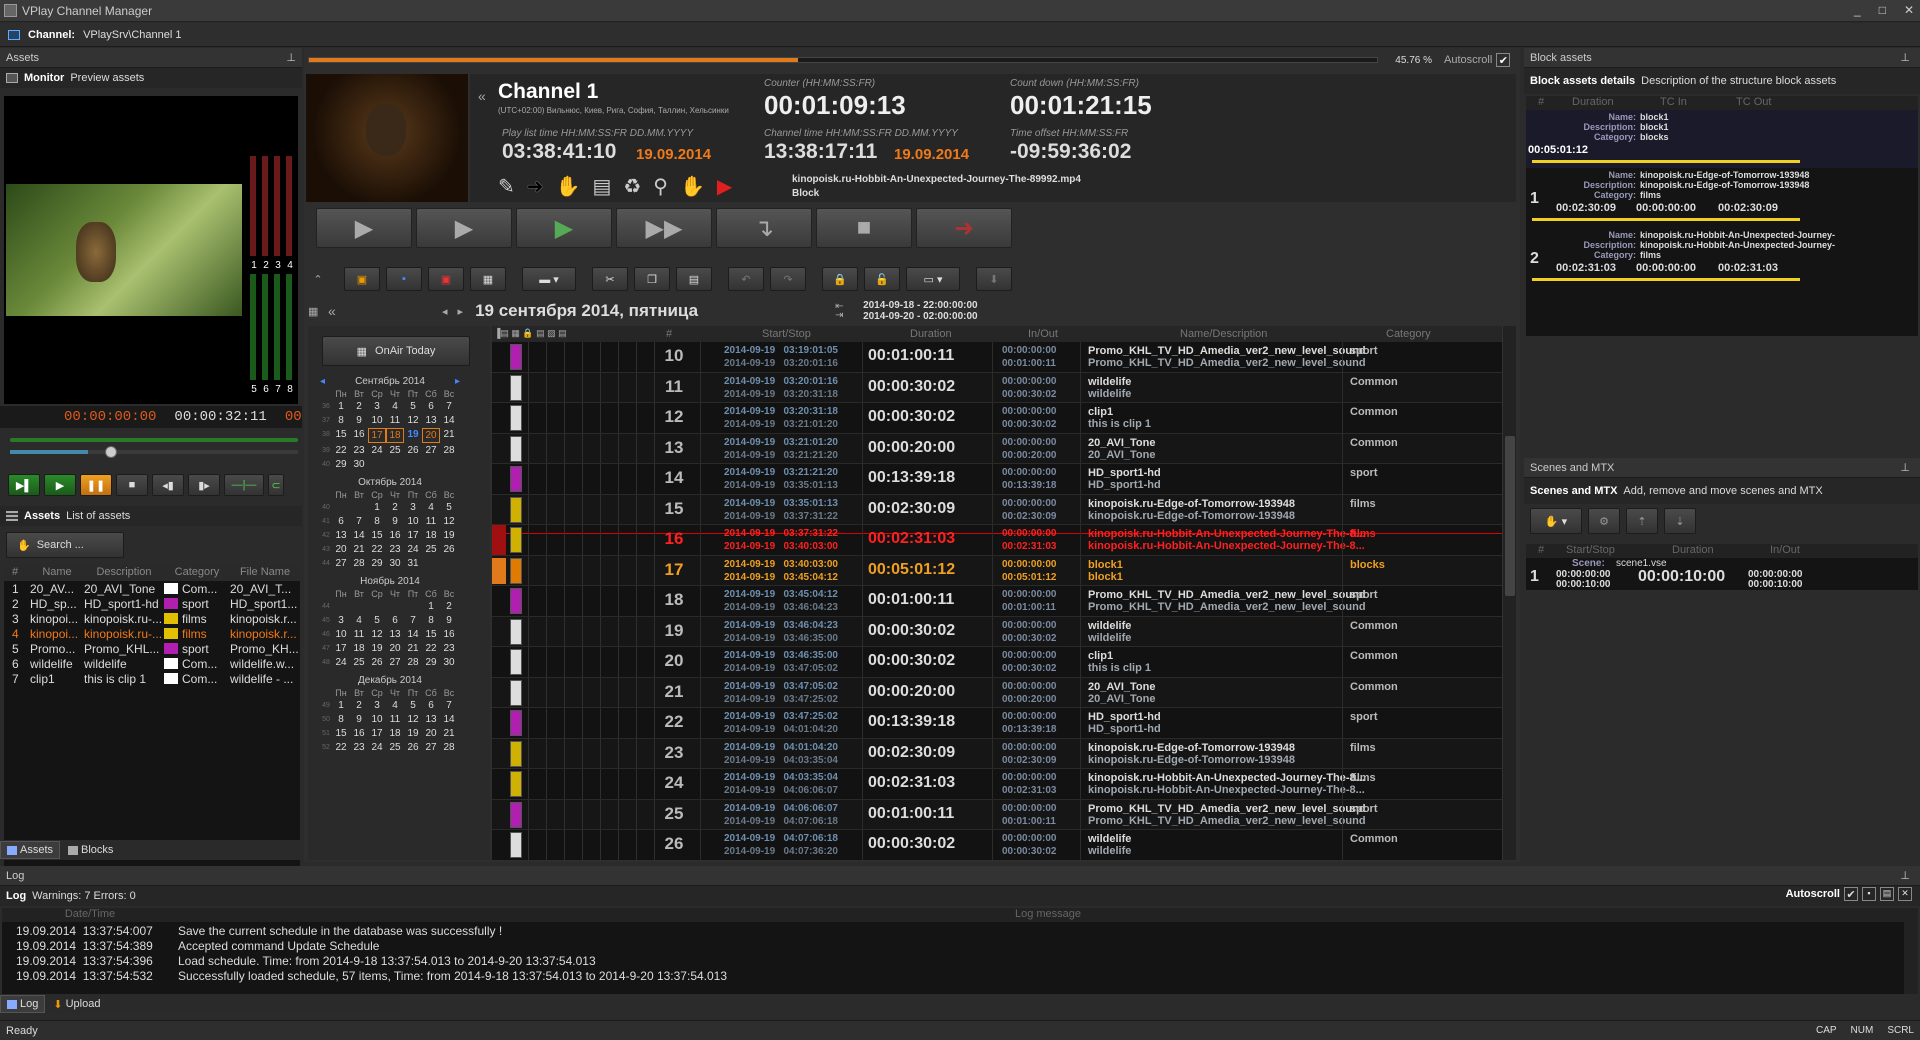 This screenshot has width=1920, height=1040. I want to click on preview-position-slider, so click(154, 452).